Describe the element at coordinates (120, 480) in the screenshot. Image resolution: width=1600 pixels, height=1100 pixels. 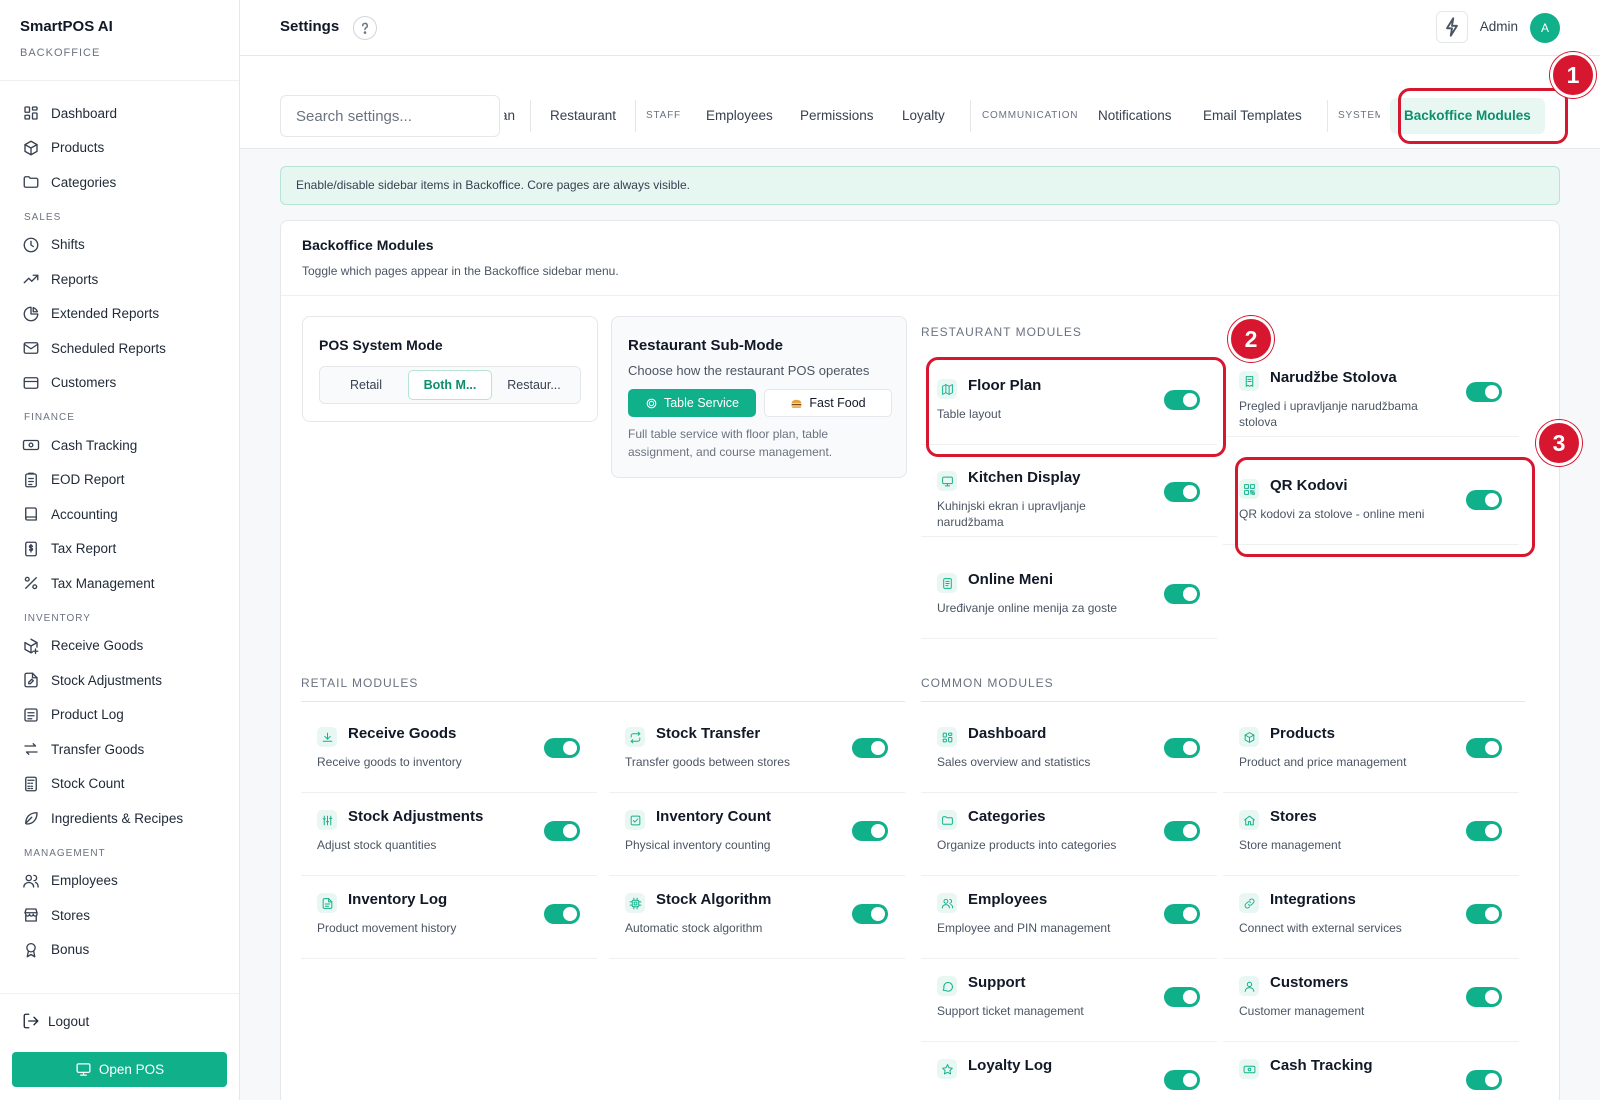
I see `sidebar-item-eod-report: EOD Report` at that location.